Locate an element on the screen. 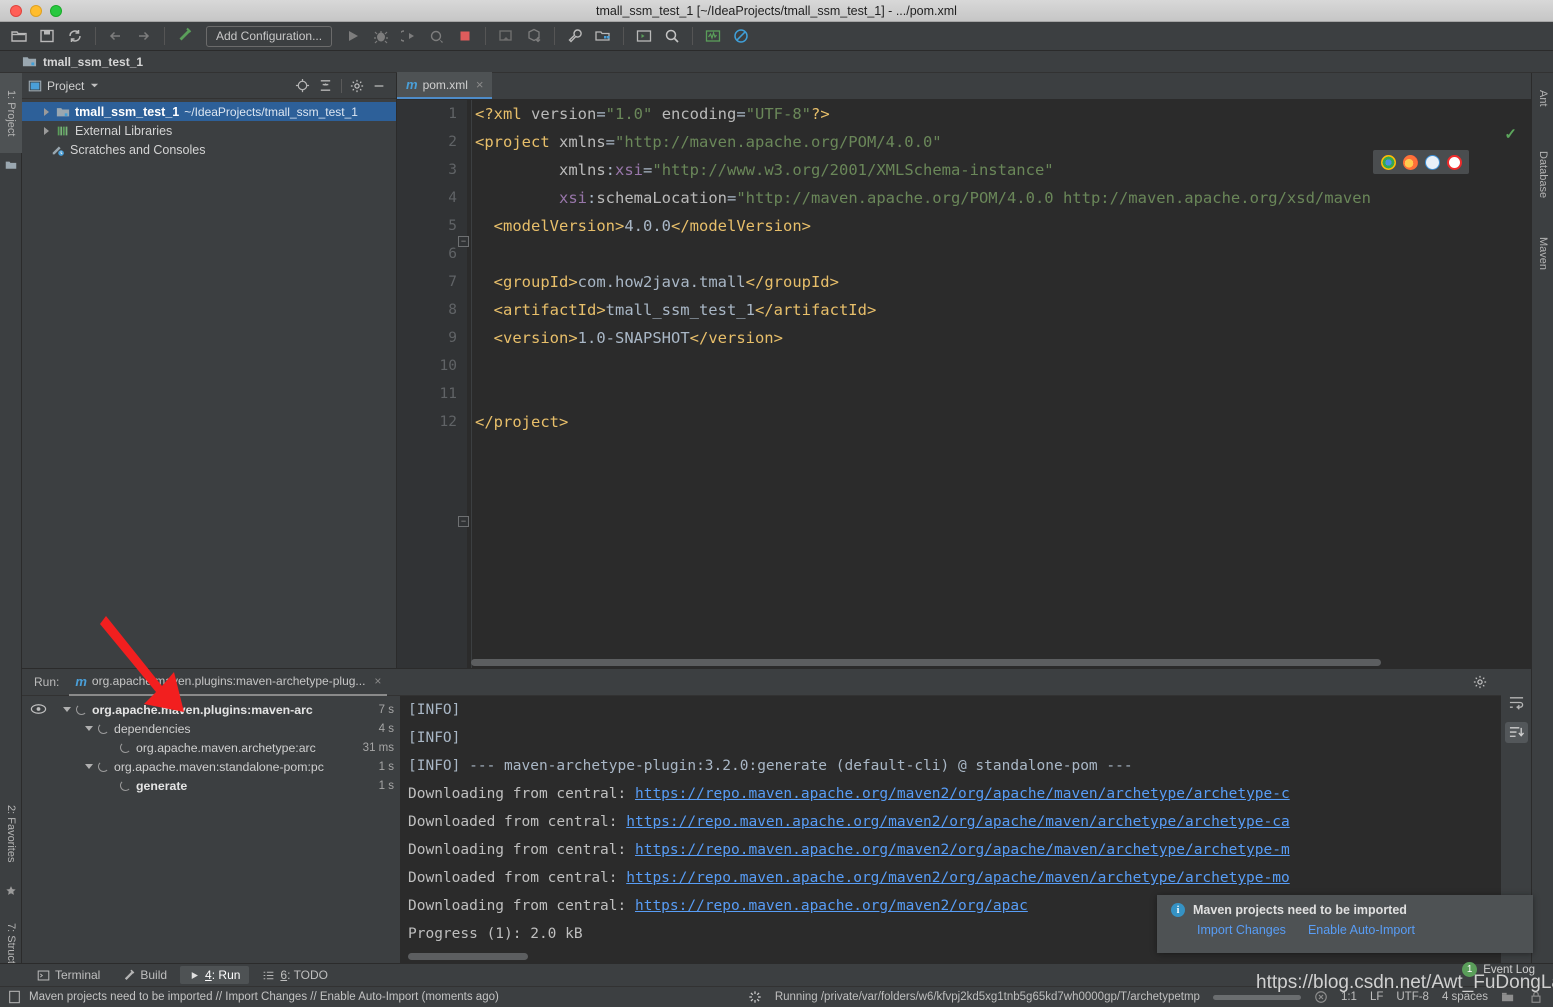 Image resolution: width=1553 pixels, height=1007 pixels. console-horizontal-scrollbar is located at coordinates (468, 956).